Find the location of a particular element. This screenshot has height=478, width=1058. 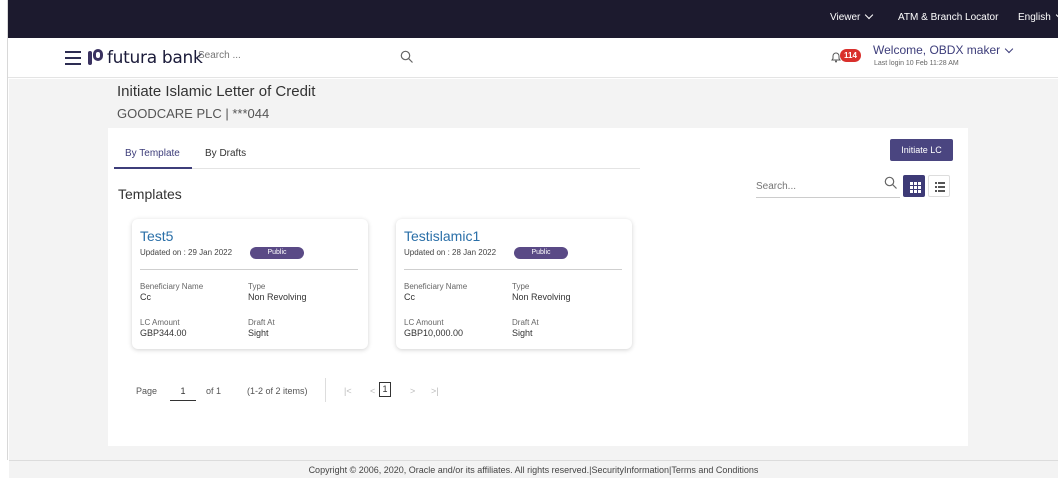

page-number-input: 1 is located at coordinates (183, 393).